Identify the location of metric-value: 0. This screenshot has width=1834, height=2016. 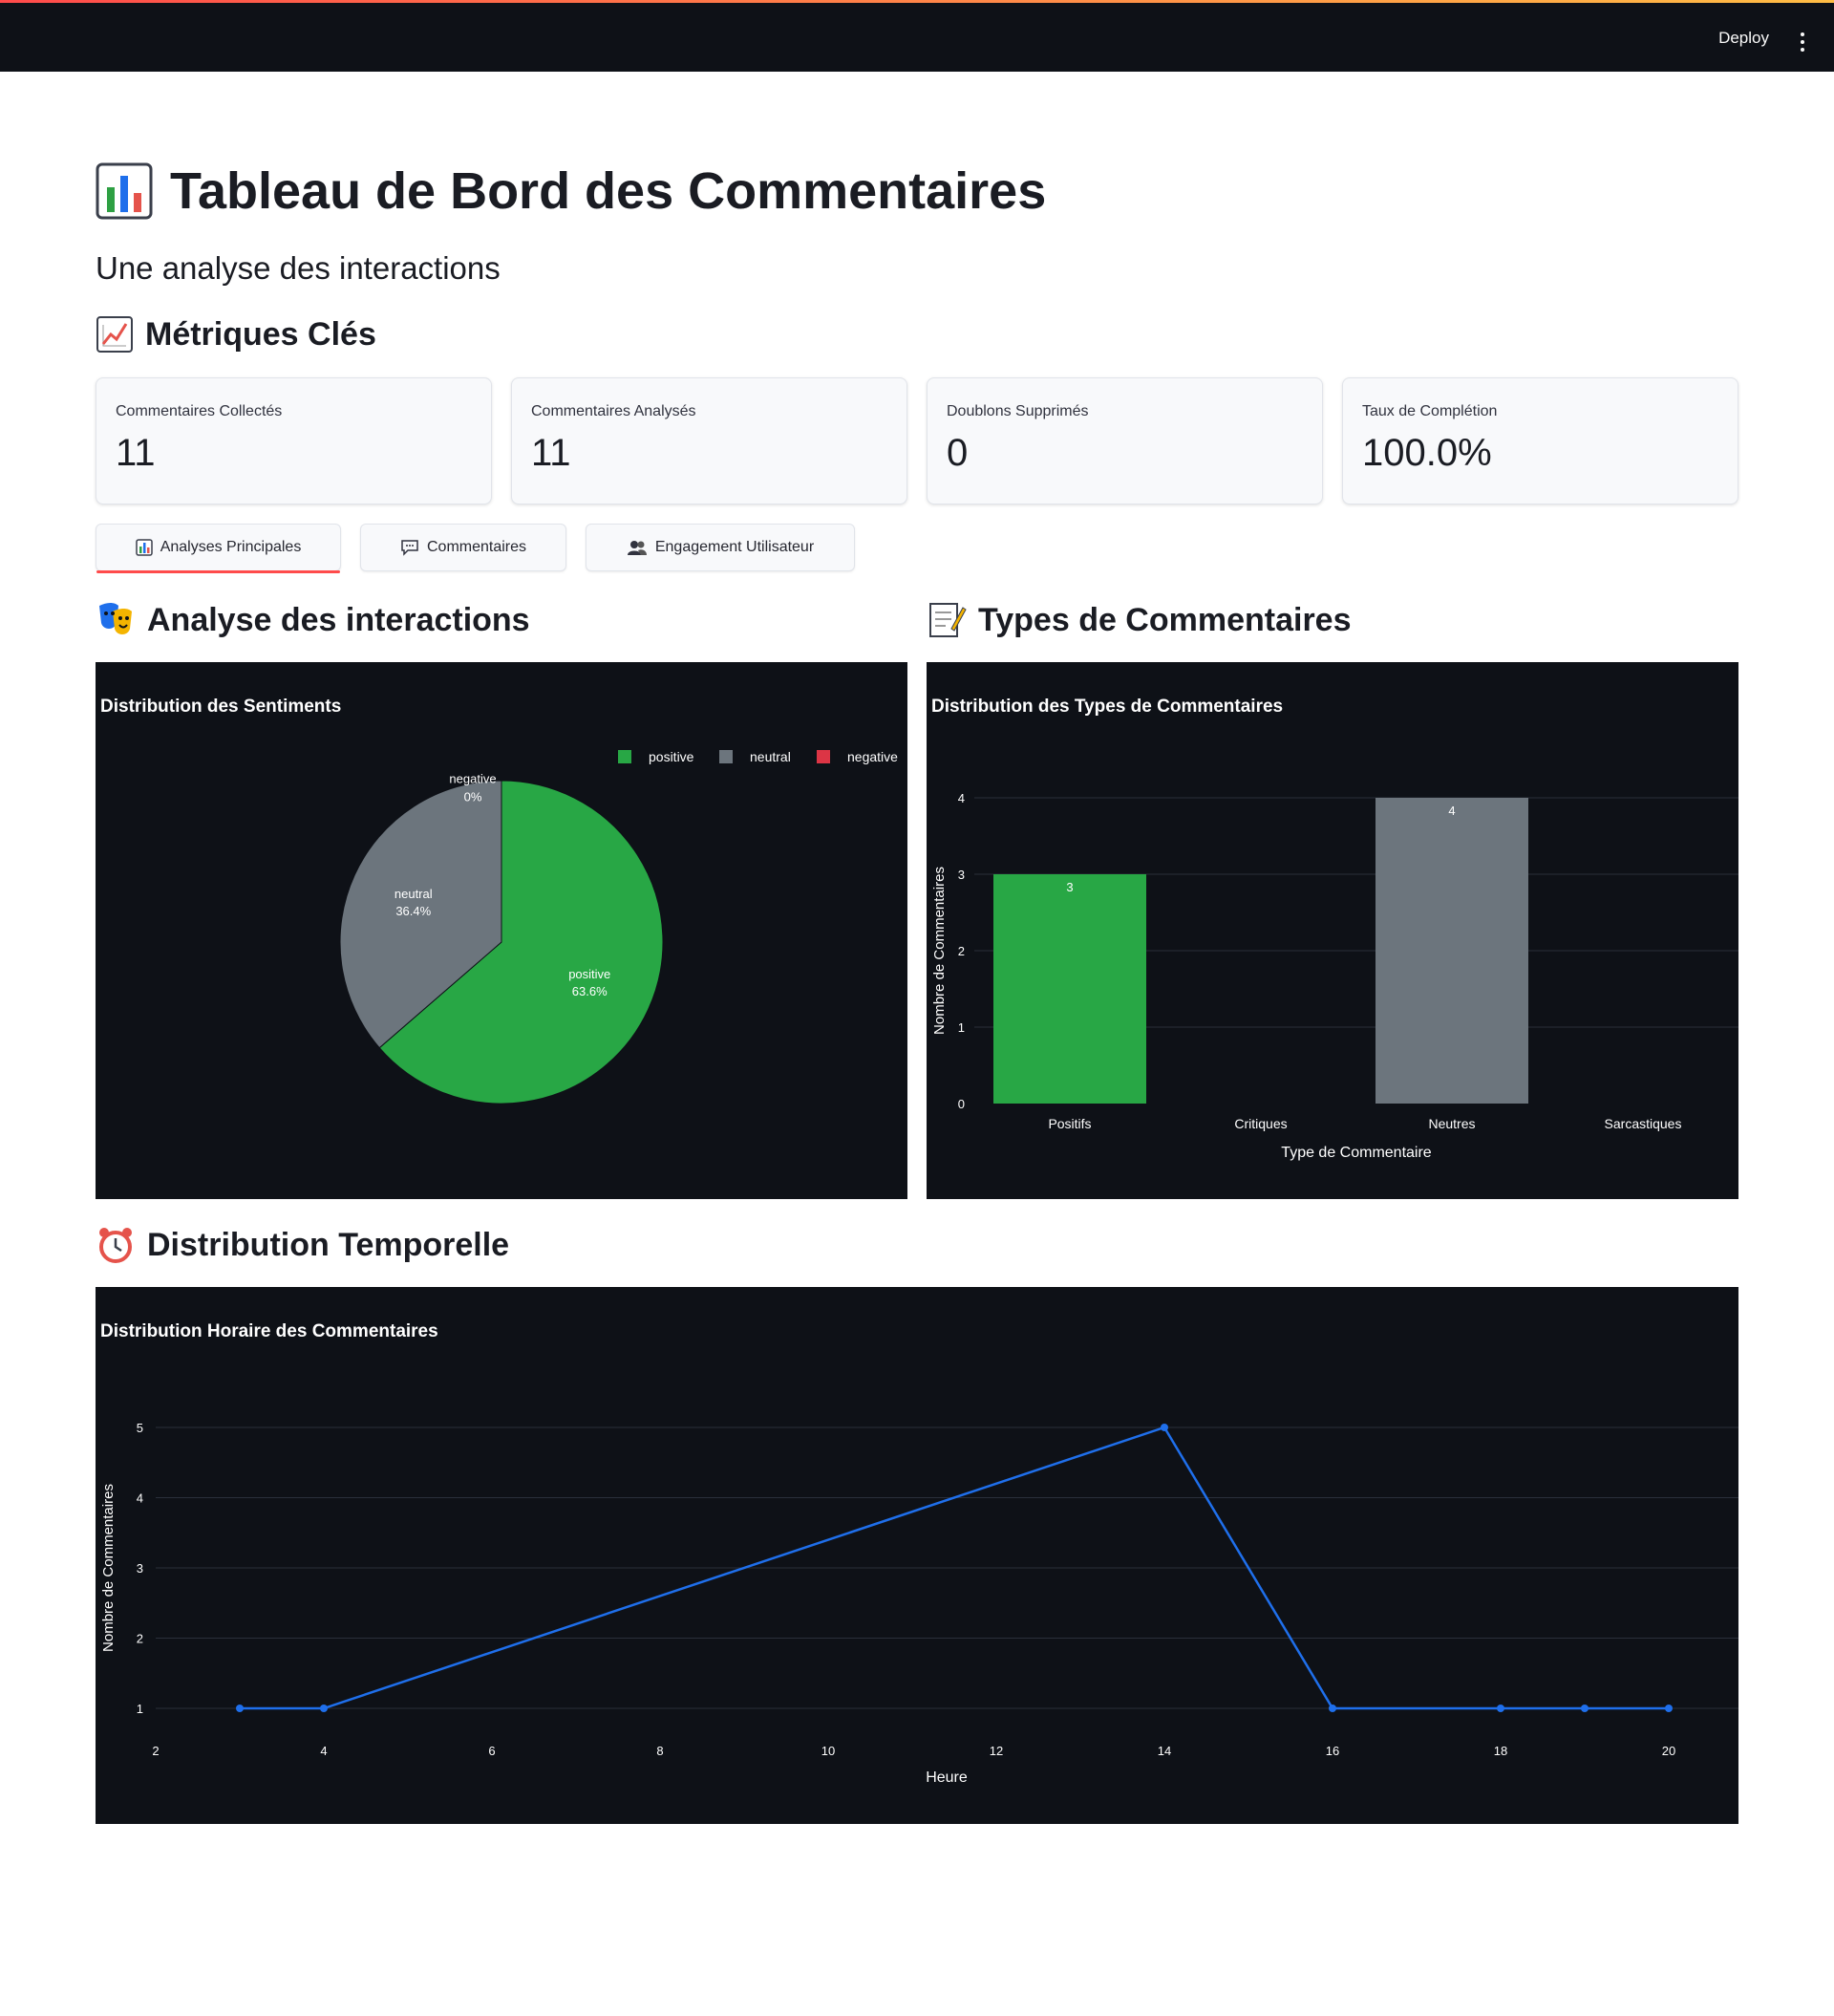
(958, 453).